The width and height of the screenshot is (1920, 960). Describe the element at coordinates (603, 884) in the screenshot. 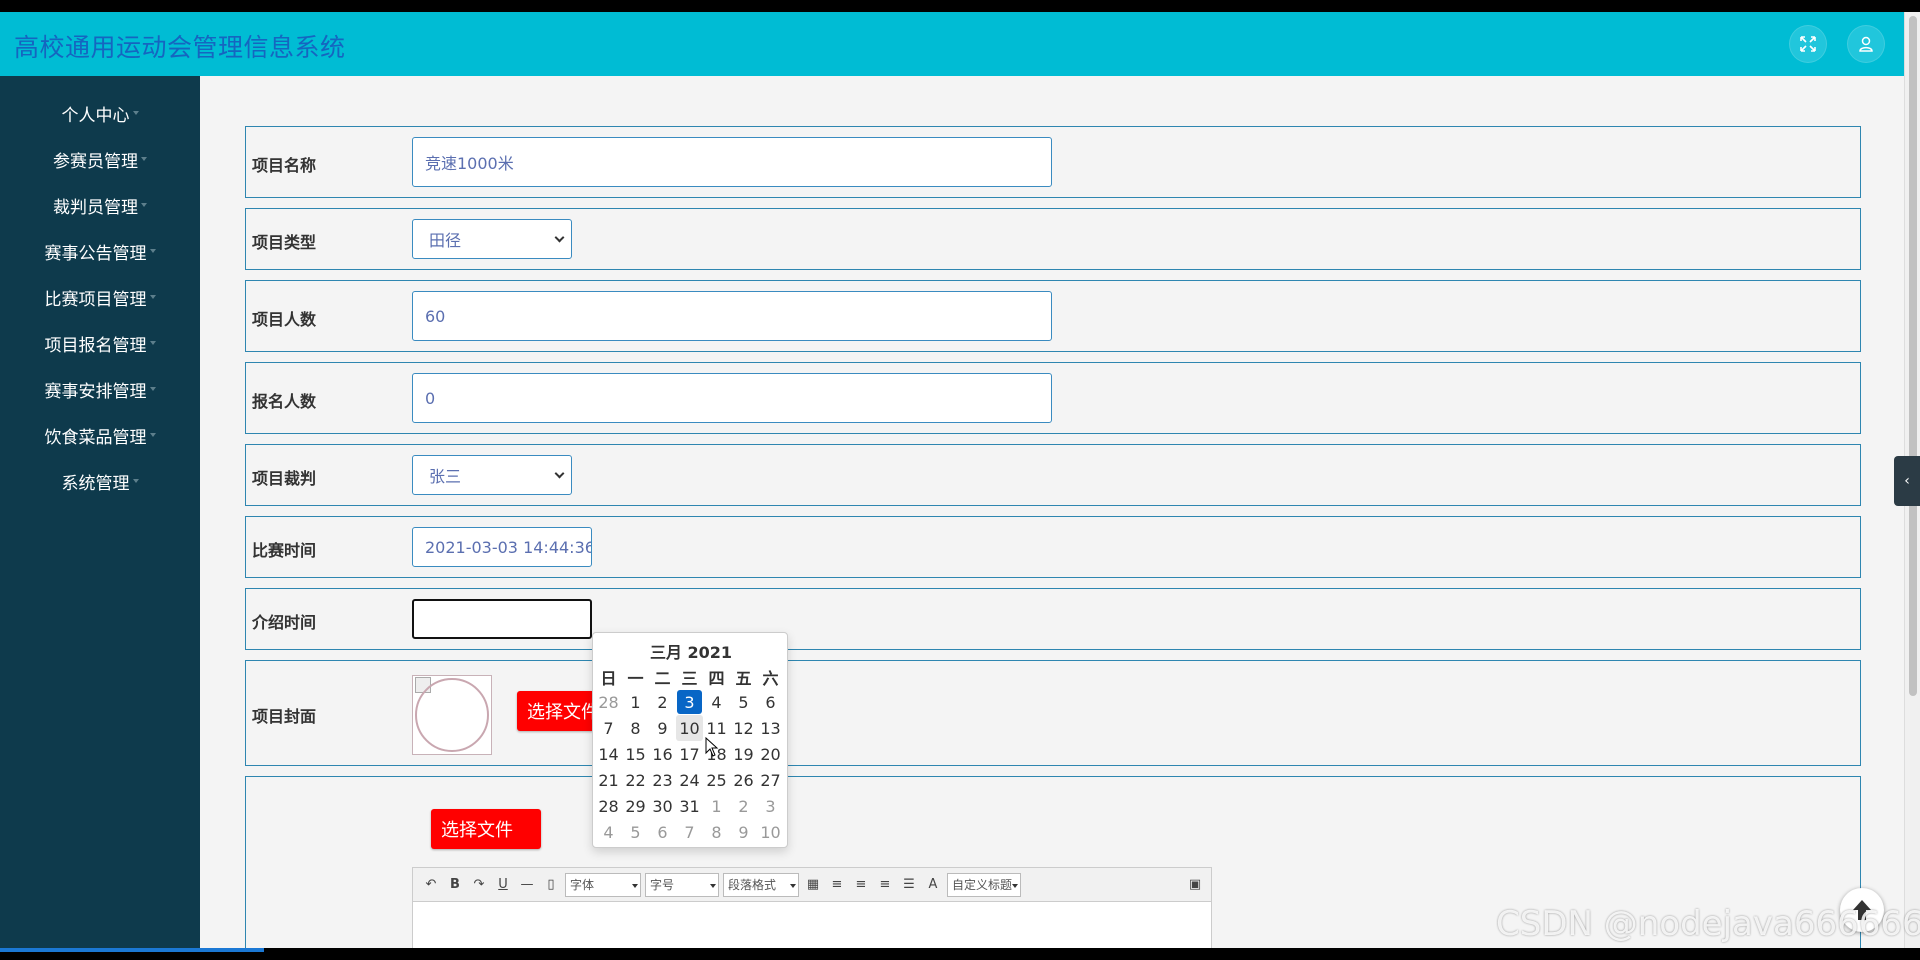

I see `font-family-select: 字体` at that location.